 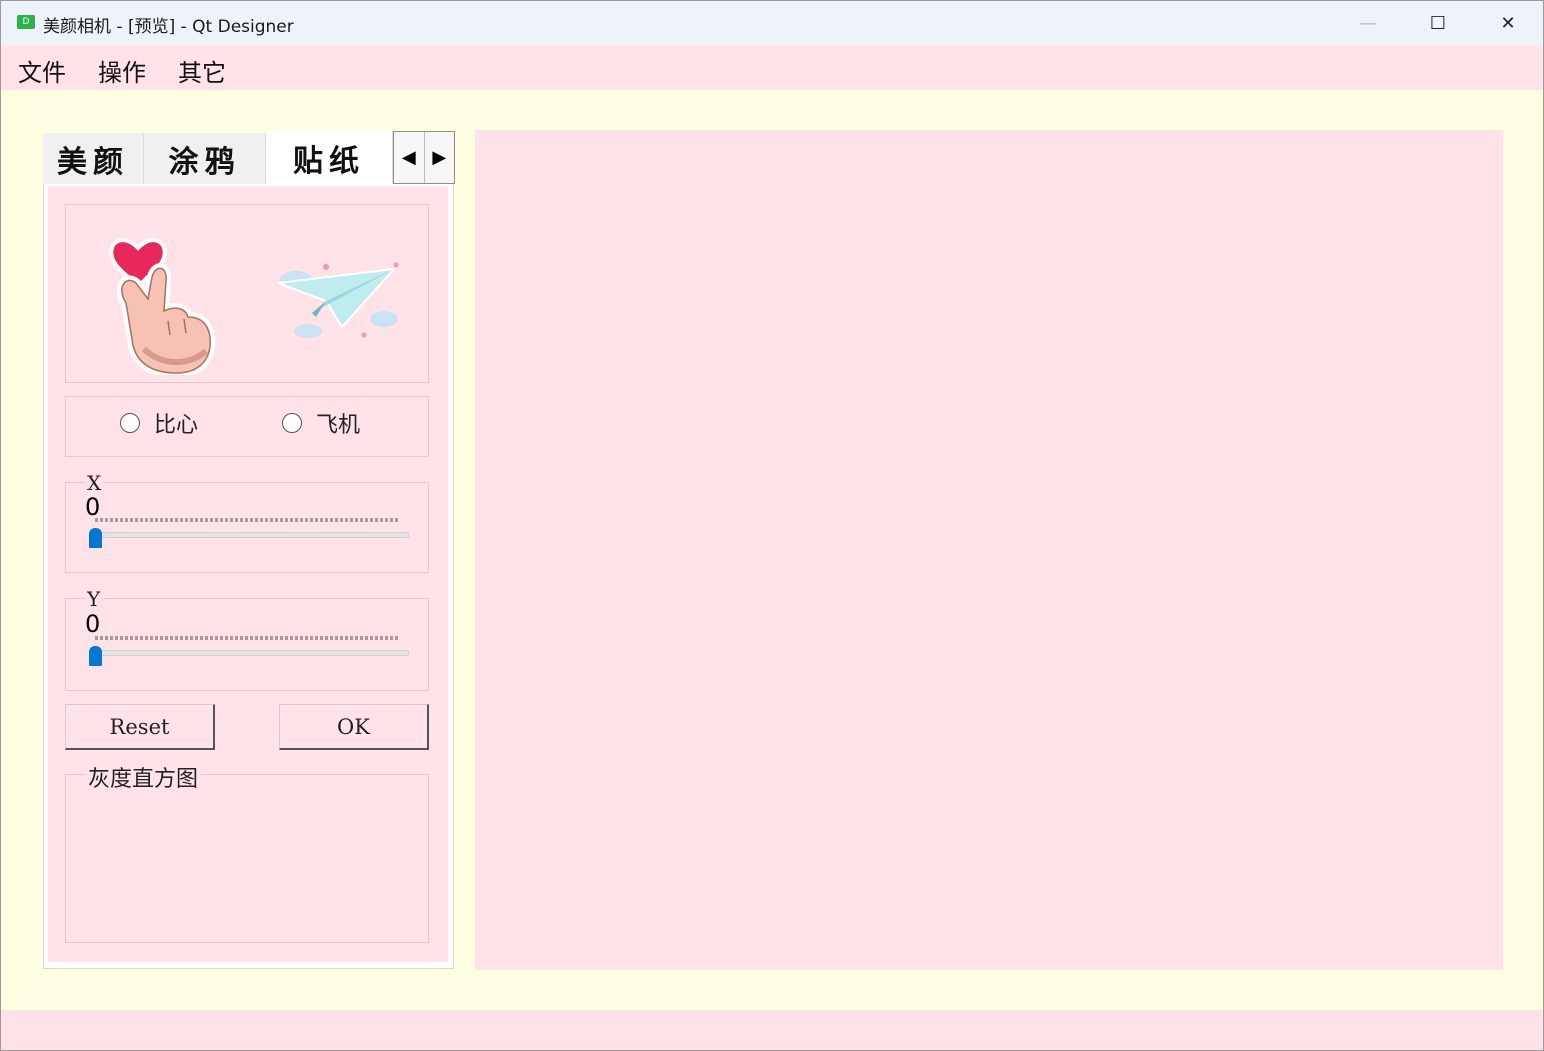 What do you see at coordinates (247, 644) in the screenshot?
I see `y-slider-group` at bounding box center [247, 644].